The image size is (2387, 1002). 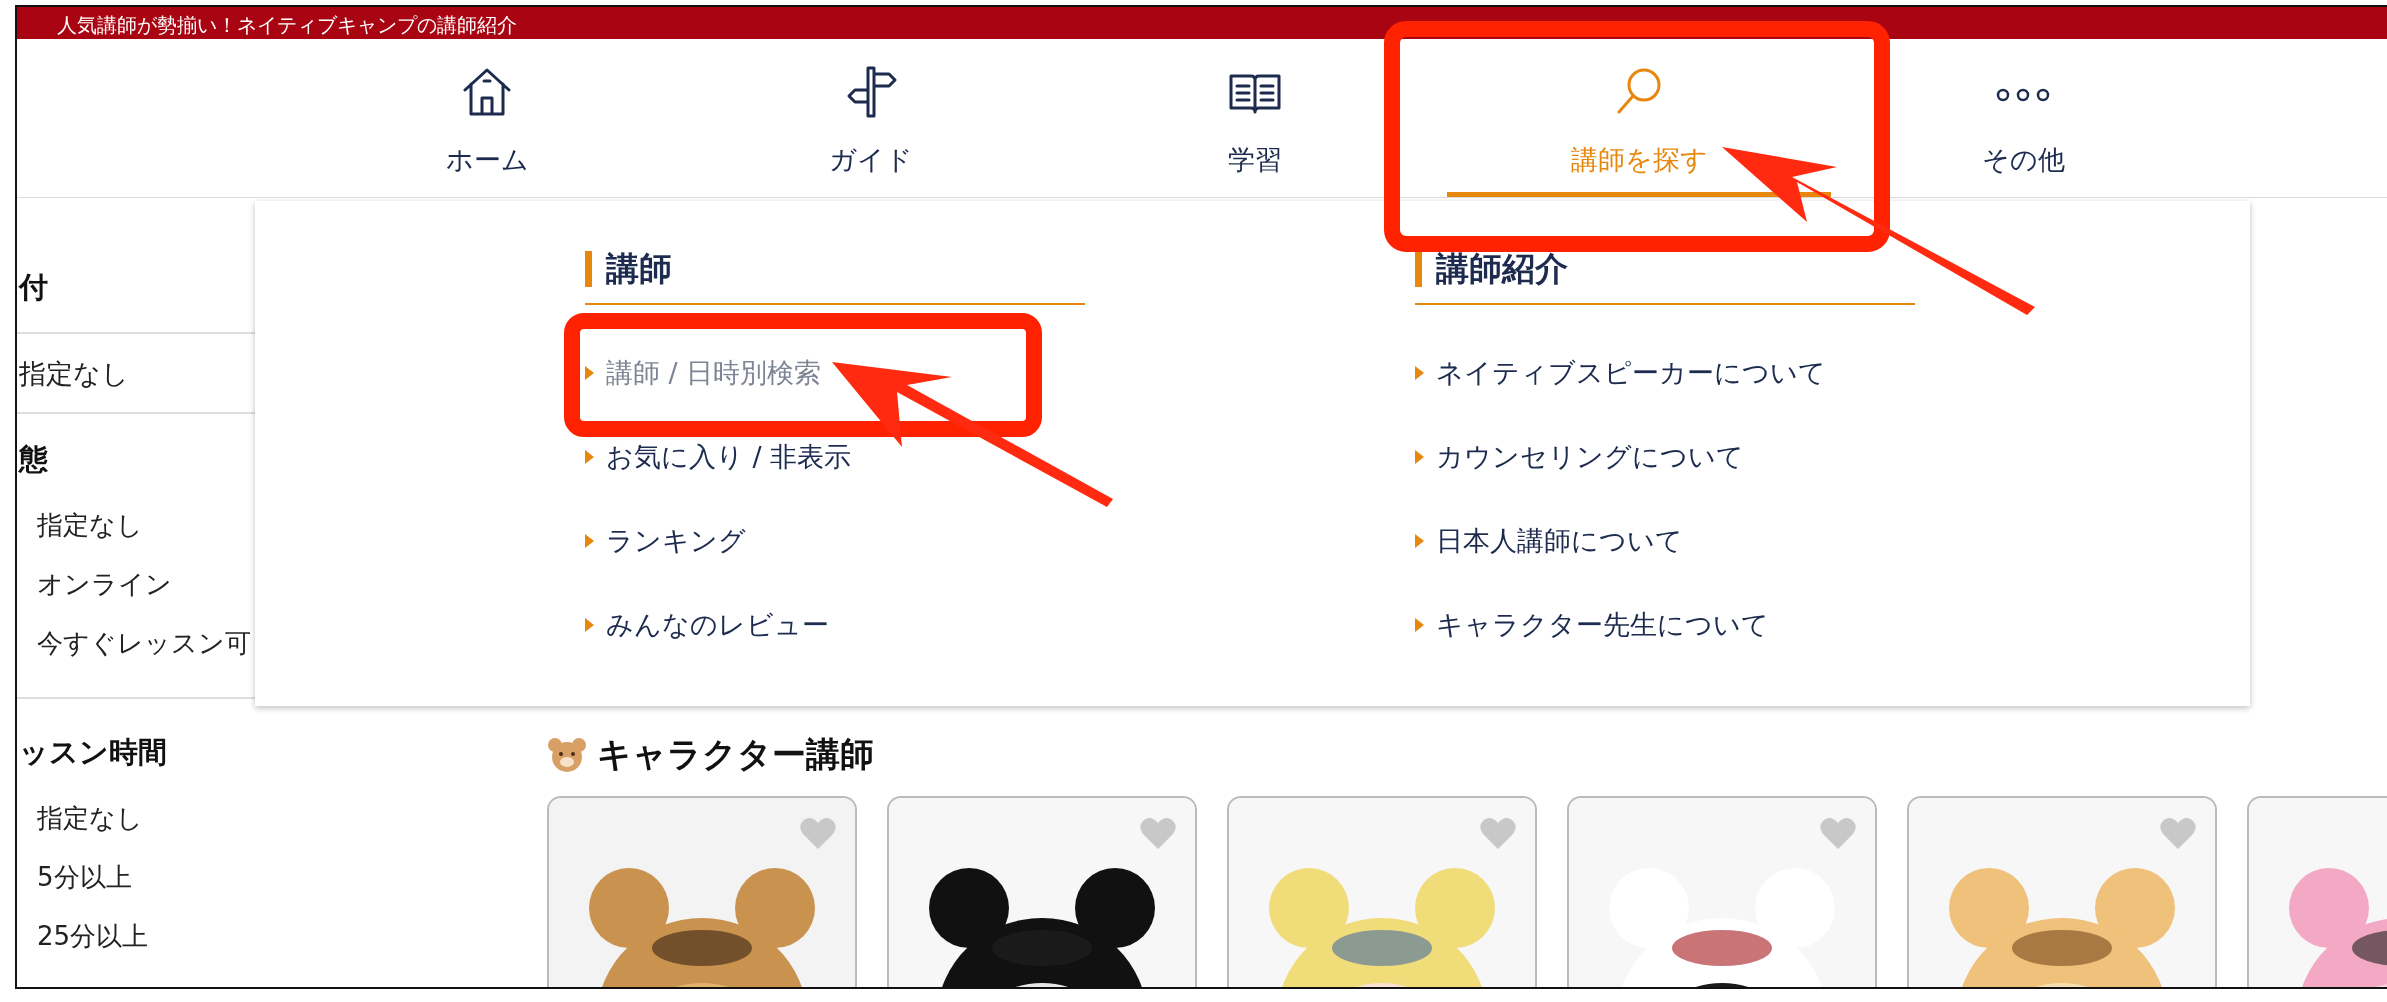 What do you see at coordinates (262, 938) in the screenshot?
I see `filter-option: 25分以上` at bounding box center [262, 938].